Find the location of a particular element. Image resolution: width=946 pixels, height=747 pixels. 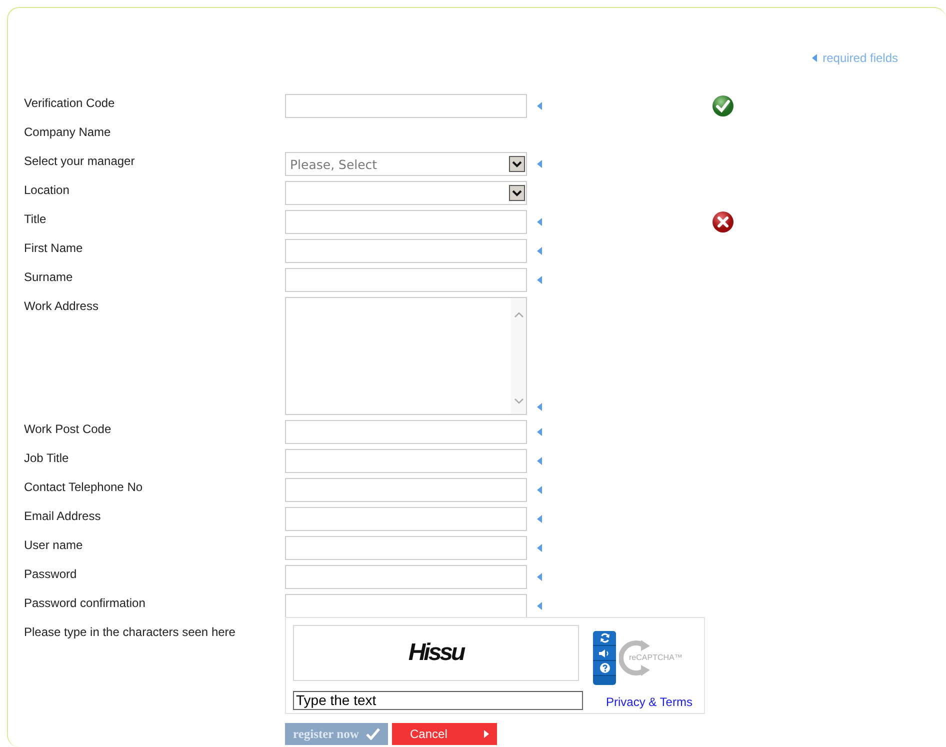

captcha-image: Hissu is located at coordinates (436, 653).